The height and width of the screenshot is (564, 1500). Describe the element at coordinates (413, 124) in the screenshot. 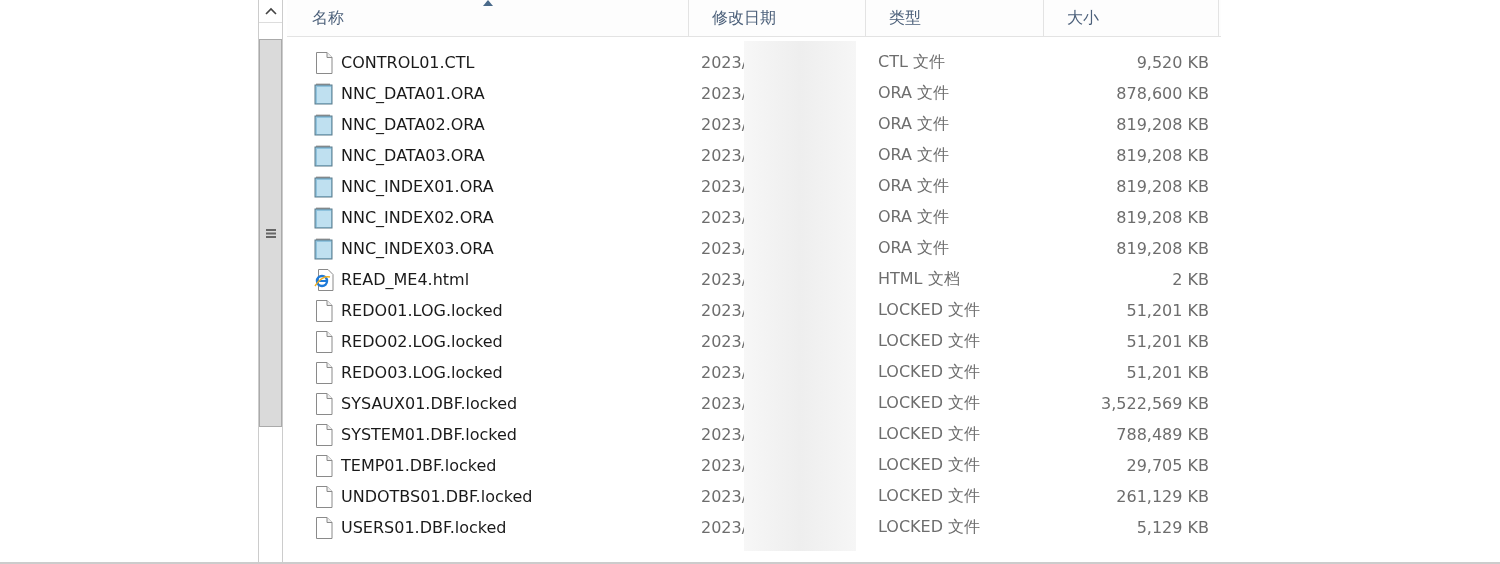

I see `file-name: NNC_DATA02.ORA` at that location.